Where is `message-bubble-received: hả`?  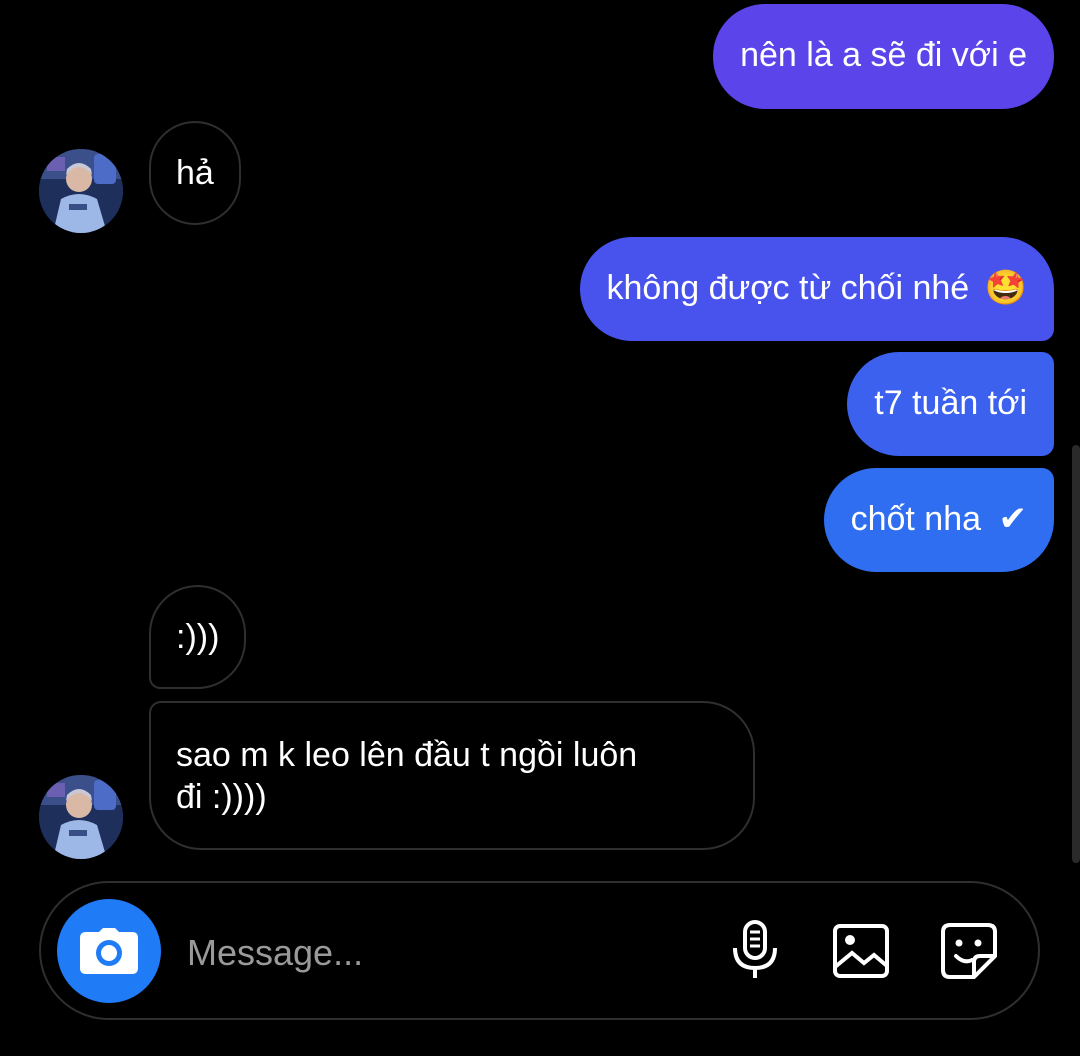
message-bubble-received: hả is located at coordinates (195, 173).